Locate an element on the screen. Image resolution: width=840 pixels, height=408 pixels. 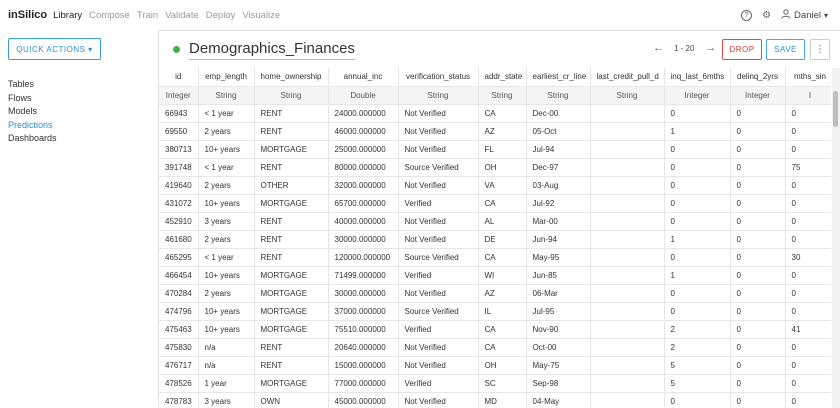
column-header: mths_sin is located at coordinates (808, 77).